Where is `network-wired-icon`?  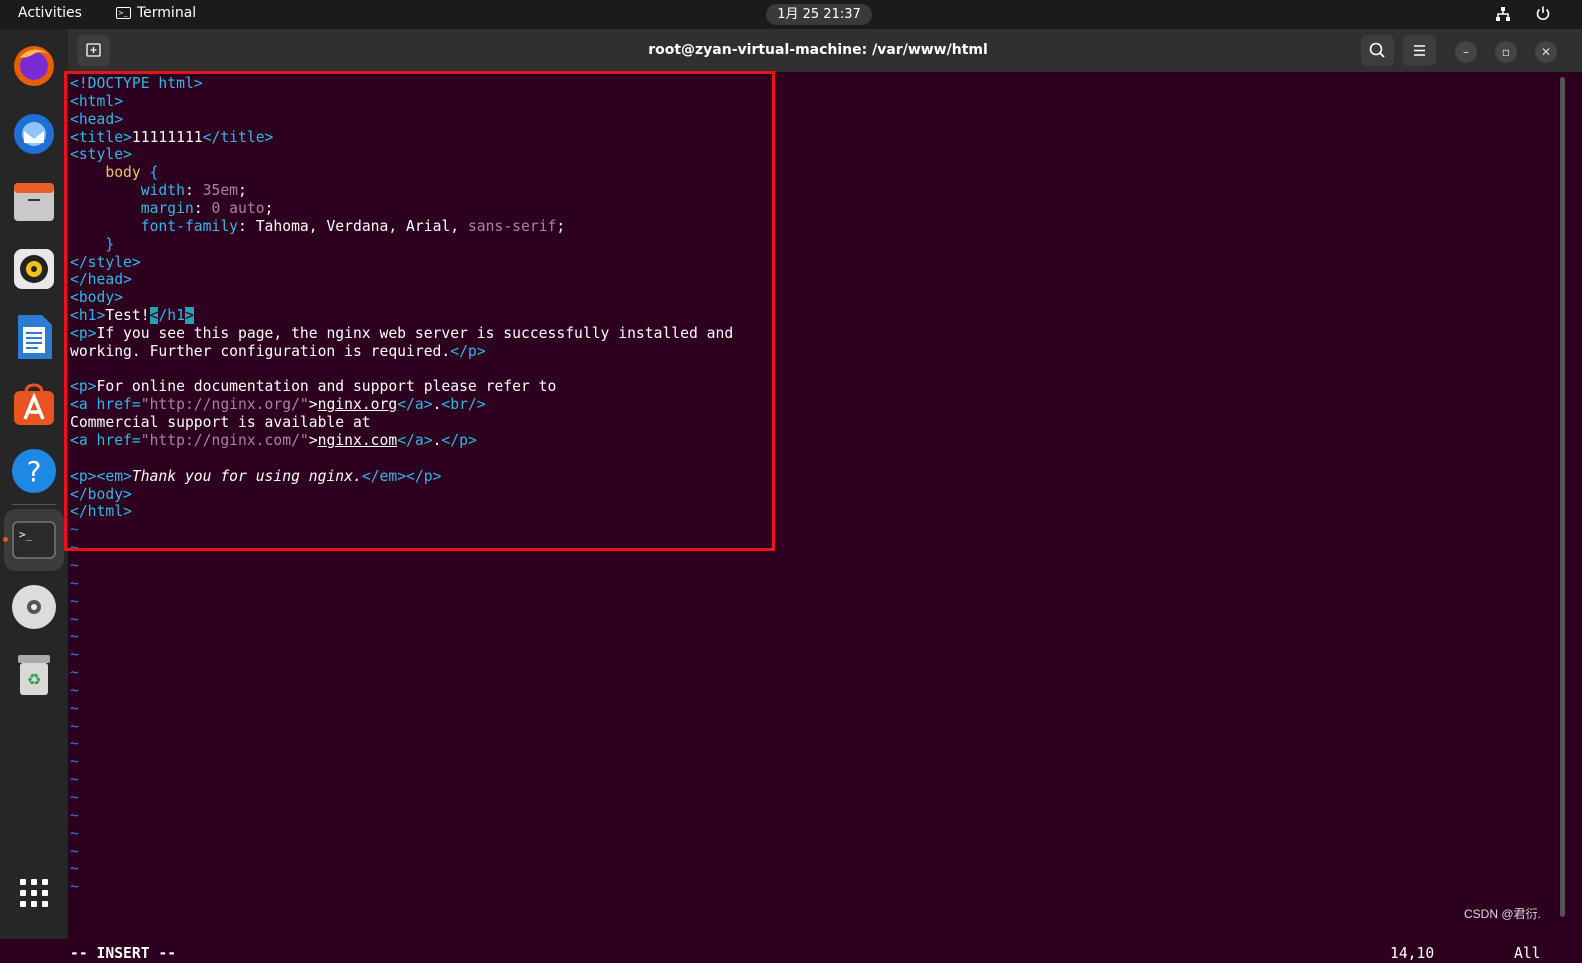 network-wired-icon is located at coordinates (1503, 14).